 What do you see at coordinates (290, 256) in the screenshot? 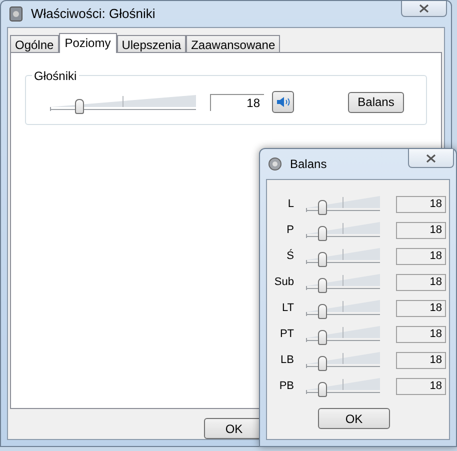
I see `channel-label: Ś` at bounding box center [290, 256].